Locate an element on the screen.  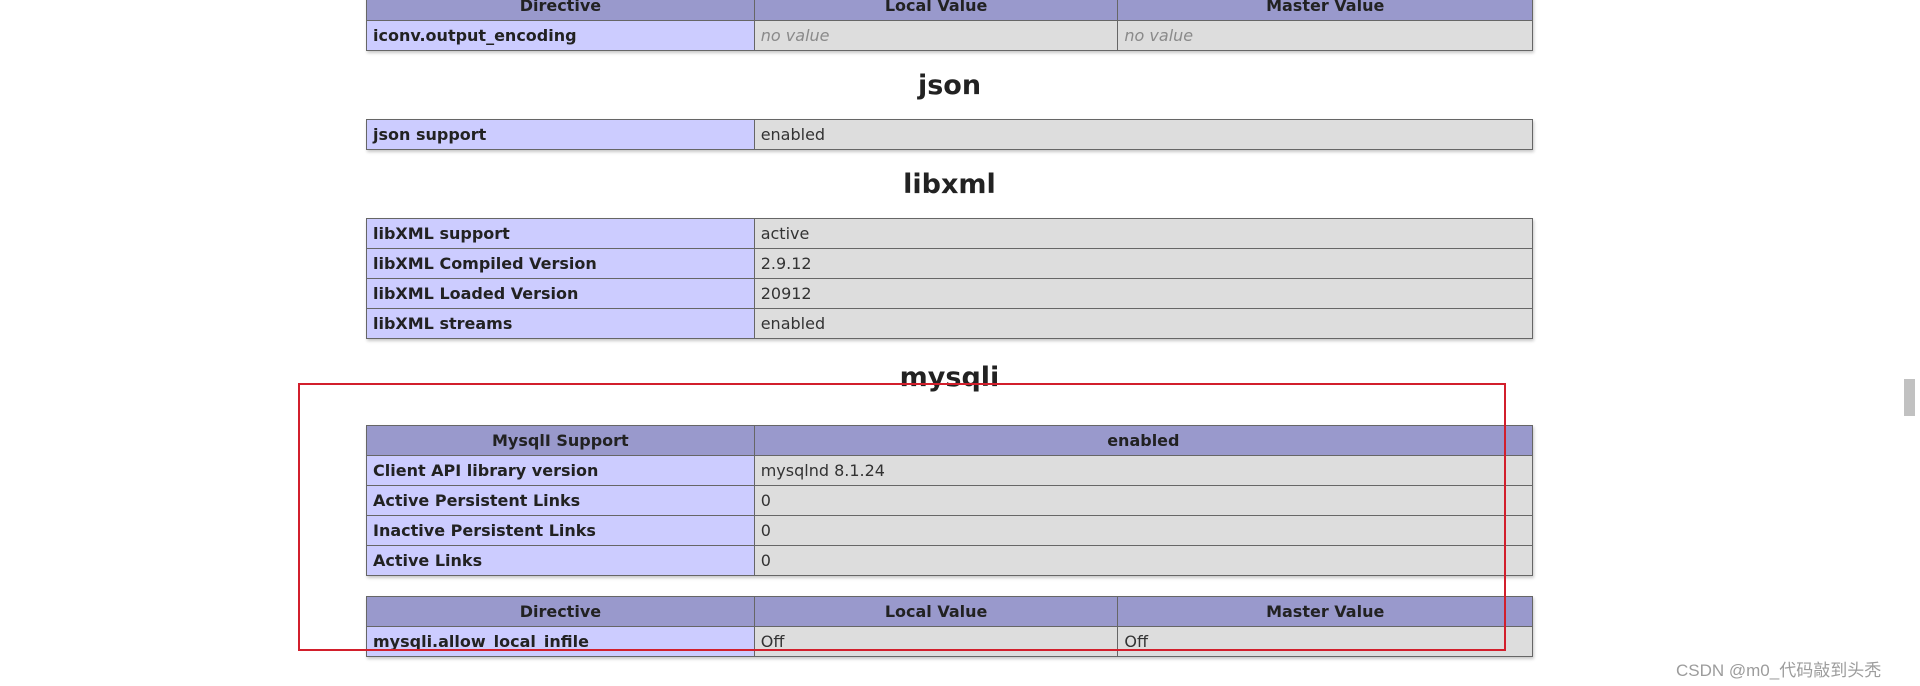
directive-name: libXML support is located at coordinates (560, 233).